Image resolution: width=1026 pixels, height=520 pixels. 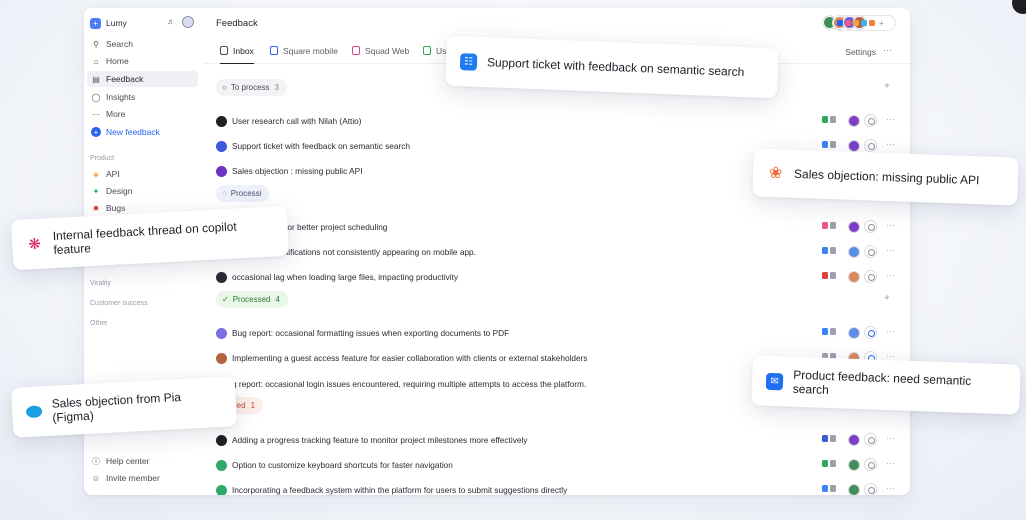 I want to click on integrations-pill: +, so click(x=864, y=23).